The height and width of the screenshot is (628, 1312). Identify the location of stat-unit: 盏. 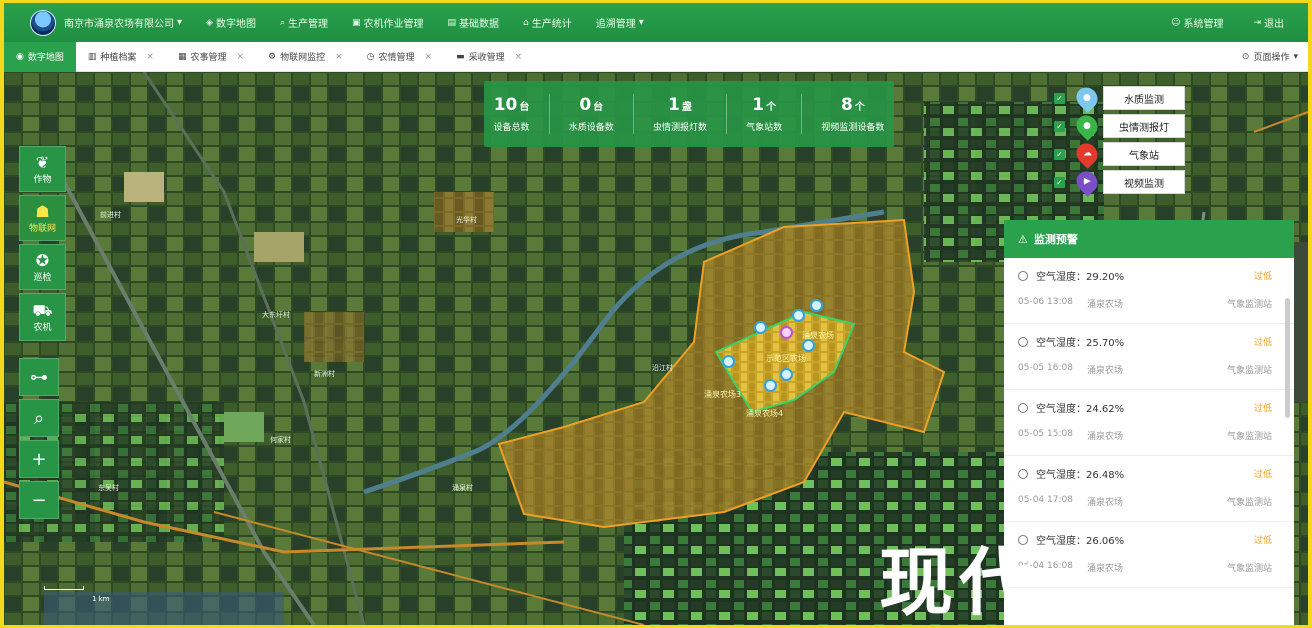
(686, 107).